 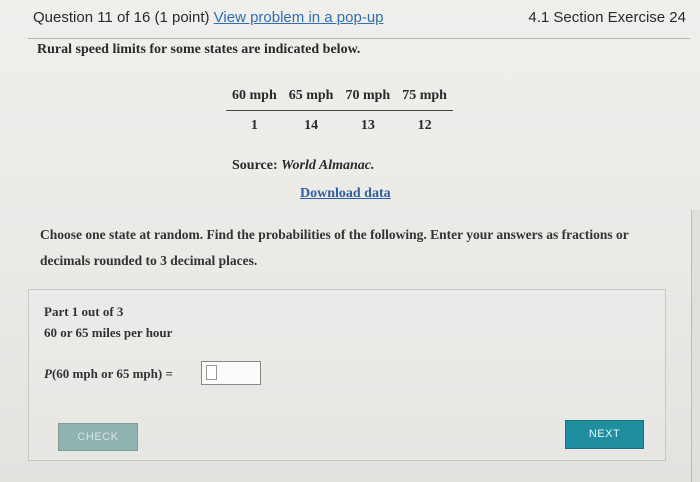 What do you see at coordinates (255, 165) in the screenshot?
I see `source-label: Source:` at bounding box center [255, 165].